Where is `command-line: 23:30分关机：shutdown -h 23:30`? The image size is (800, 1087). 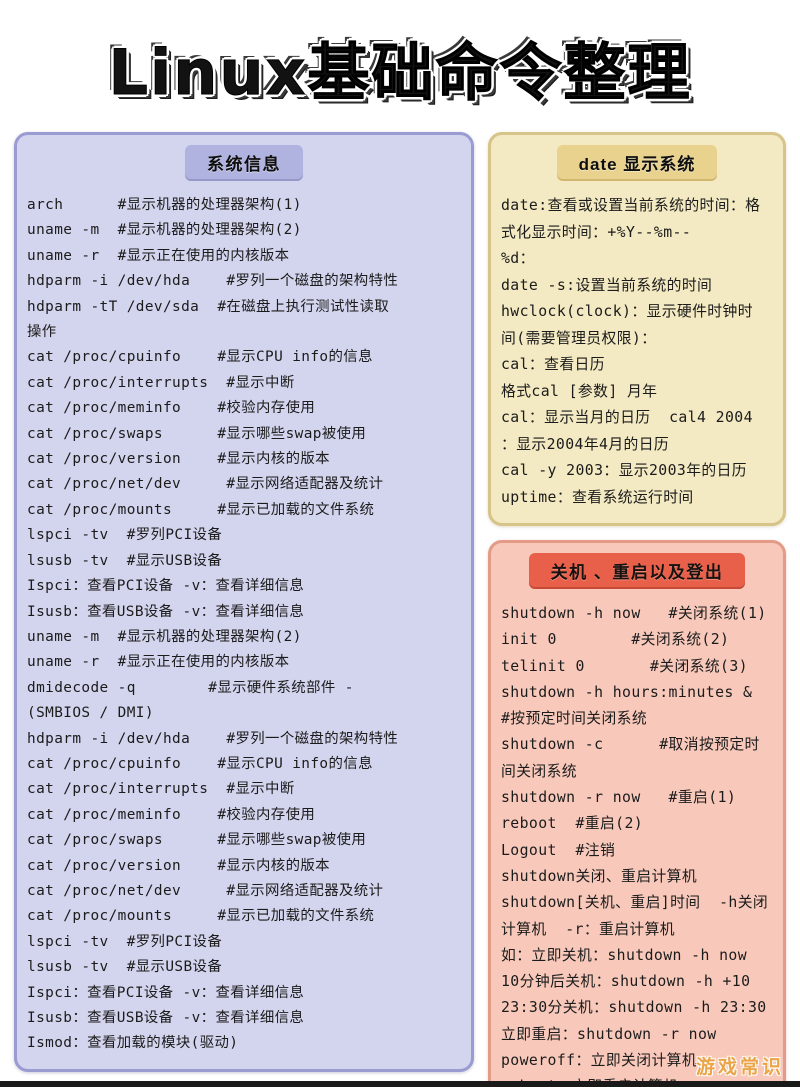 command-line: 23:30分关机：shutdown -h 23:30 is located at coordinates (634, 1008).